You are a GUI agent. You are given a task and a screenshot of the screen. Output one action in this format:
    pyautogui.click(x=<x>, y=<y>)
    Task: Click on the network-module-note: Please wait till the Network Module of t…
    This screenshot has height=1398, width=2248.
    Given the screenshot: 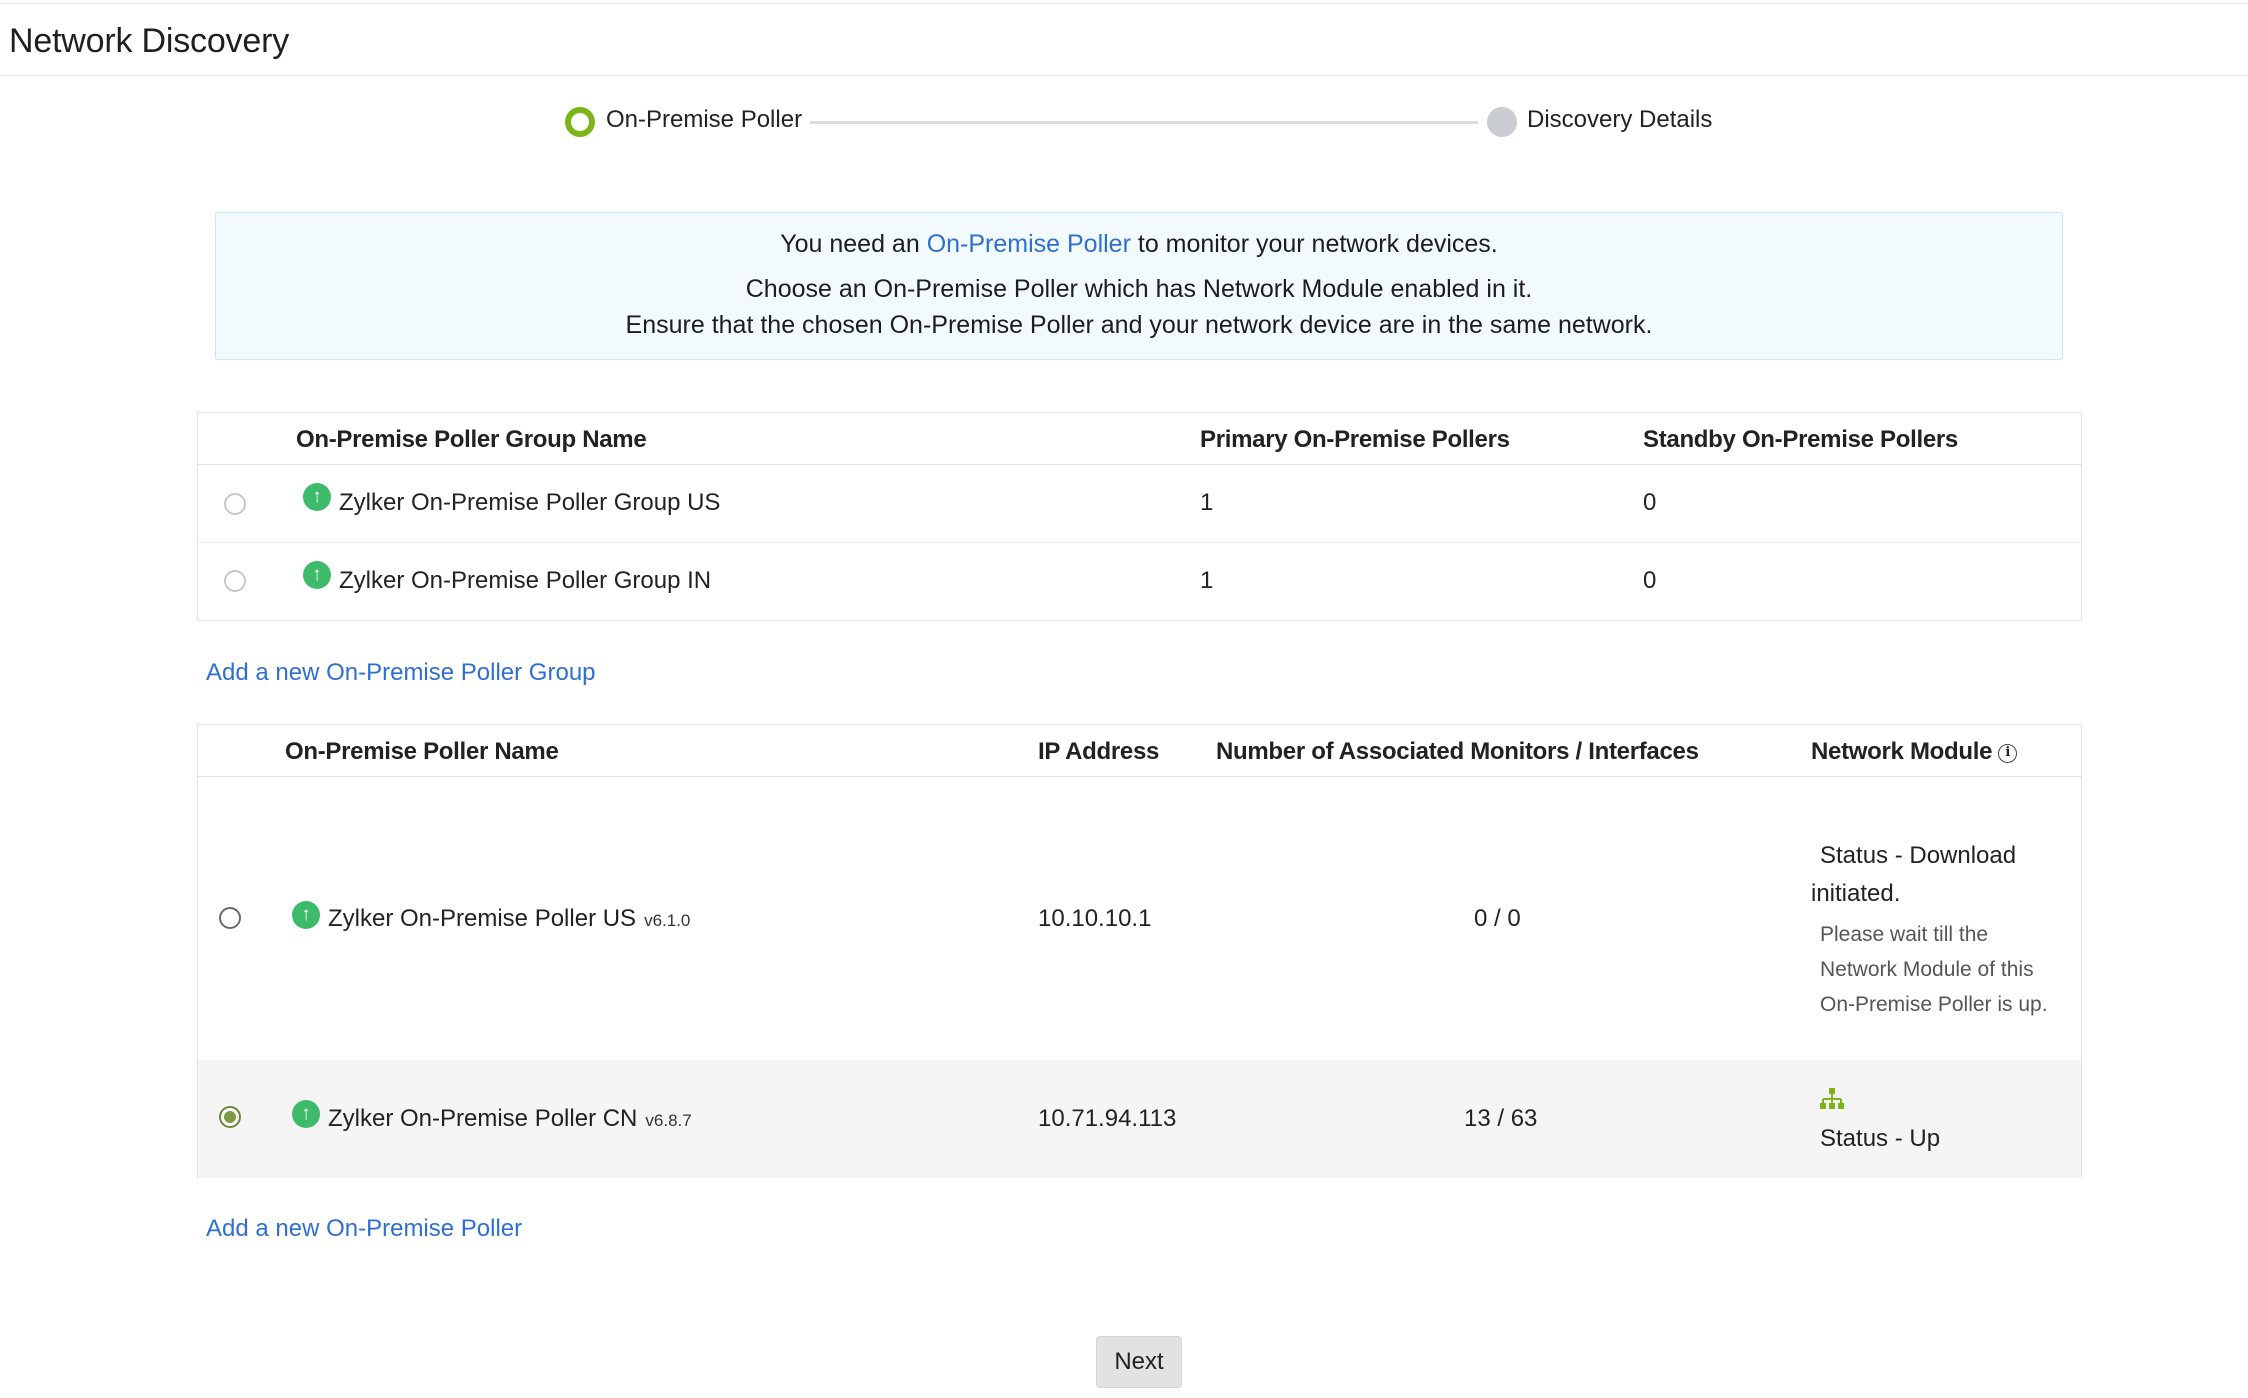 What is the action you would take?
    pyautogui.click(x=1934, y=969)
    